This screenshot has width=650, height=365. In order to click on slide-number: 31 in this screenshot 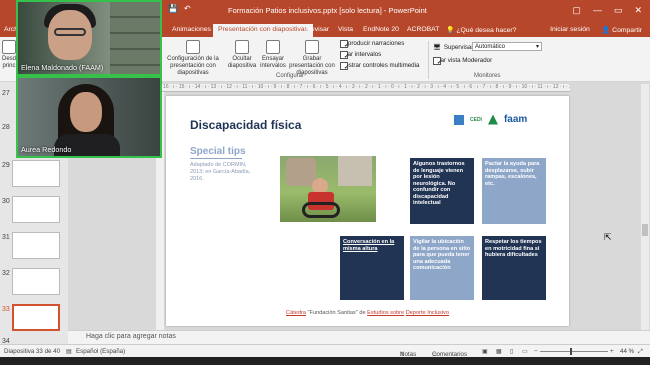, I will do `click(6, 237)`.